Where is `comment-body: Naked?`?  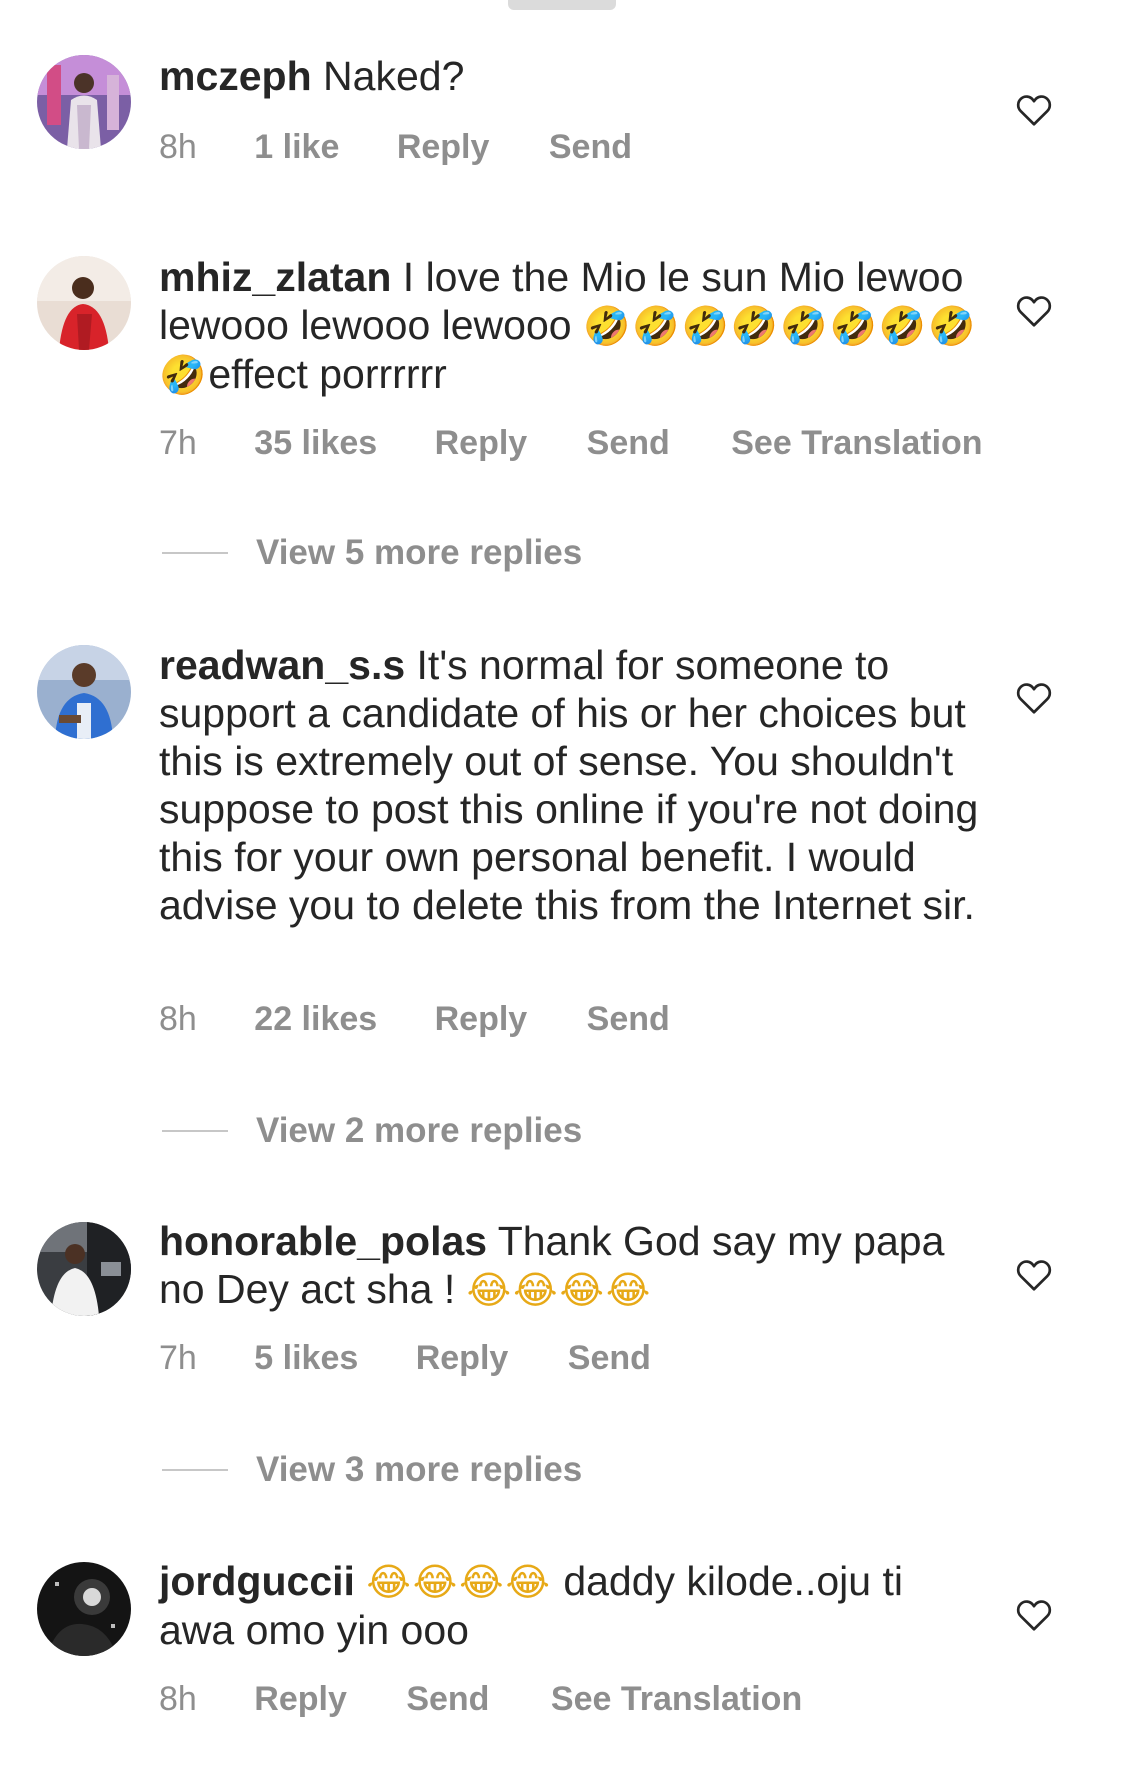 comment-body: Naked? is located at coordinates (388, 76).